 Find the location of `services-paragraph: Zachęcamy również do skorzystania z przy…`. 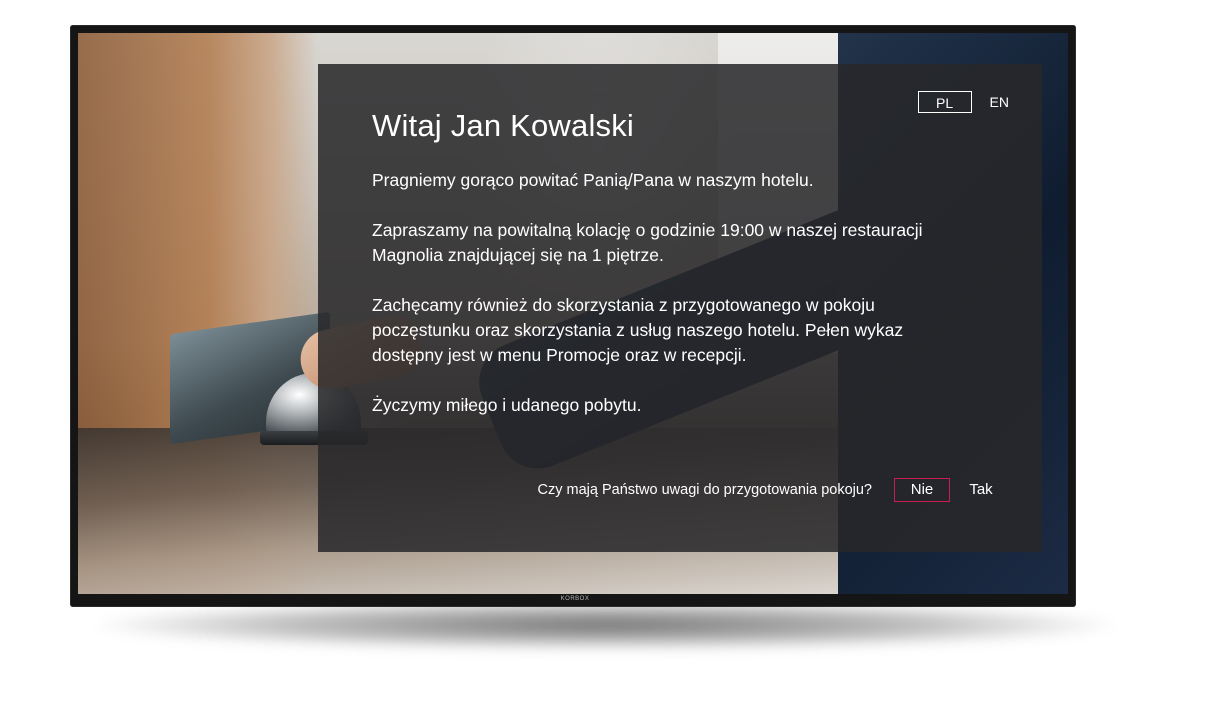

services-paragraph: Zachęcamy również do skorzystania z przy… is located at coordinates (638, 330).